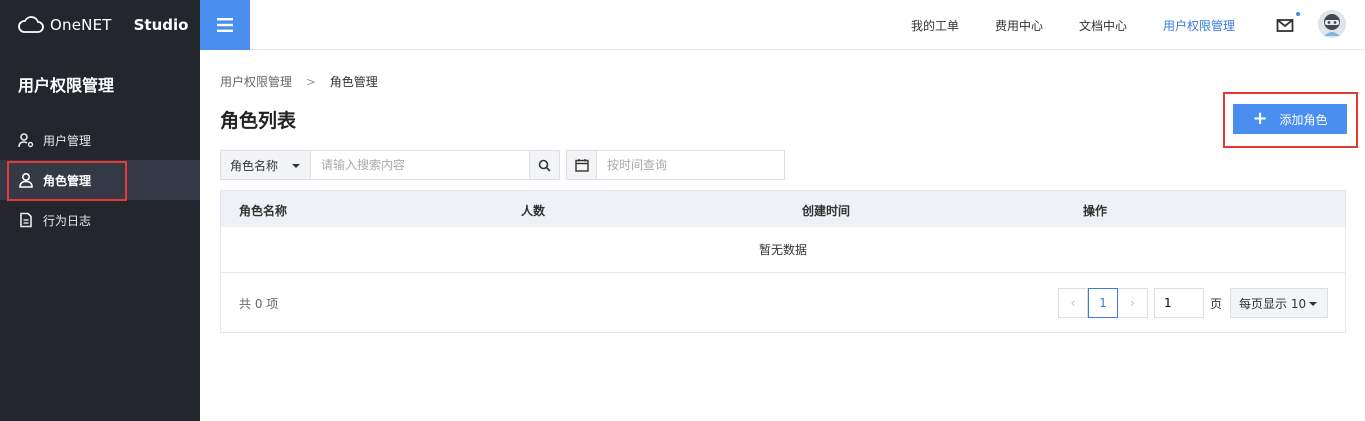 Image resolution: width=1365 pixels, height=421 pixels. I want to click on pagination: ‹ 1 › 页 每页显示 10, so click(1193, 303).